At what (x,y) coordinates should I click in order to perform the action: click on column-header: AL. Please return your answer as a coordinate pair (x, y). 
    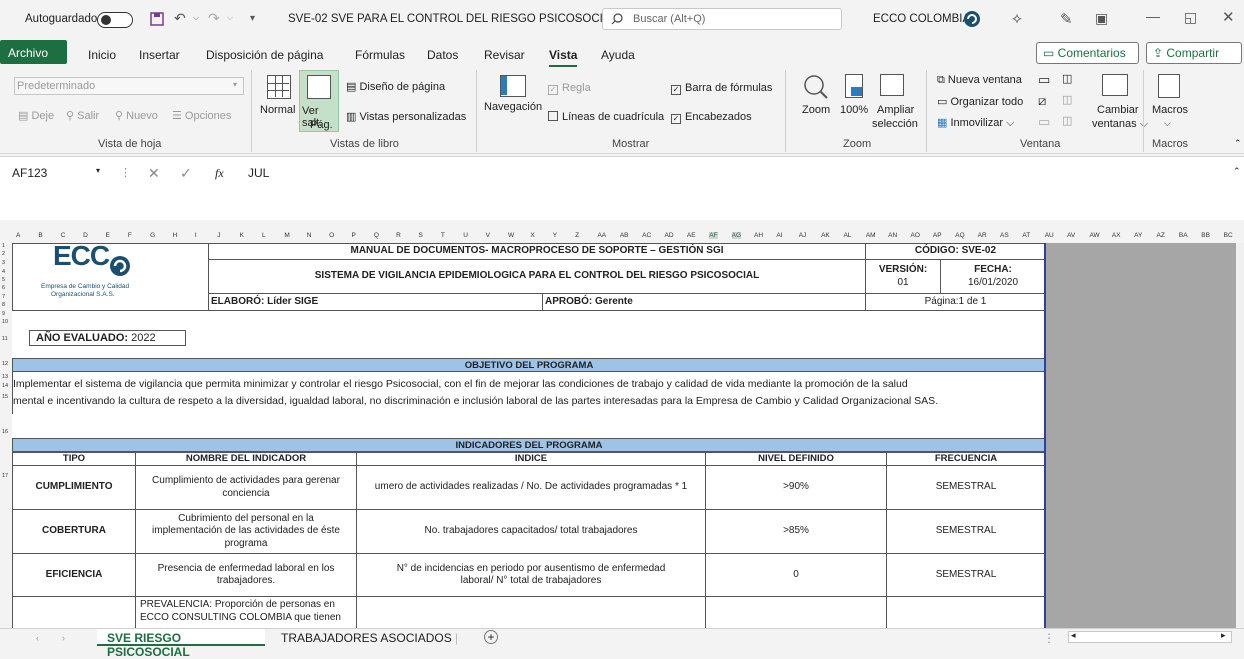
    Looking at the image, I should click on (847, 235).